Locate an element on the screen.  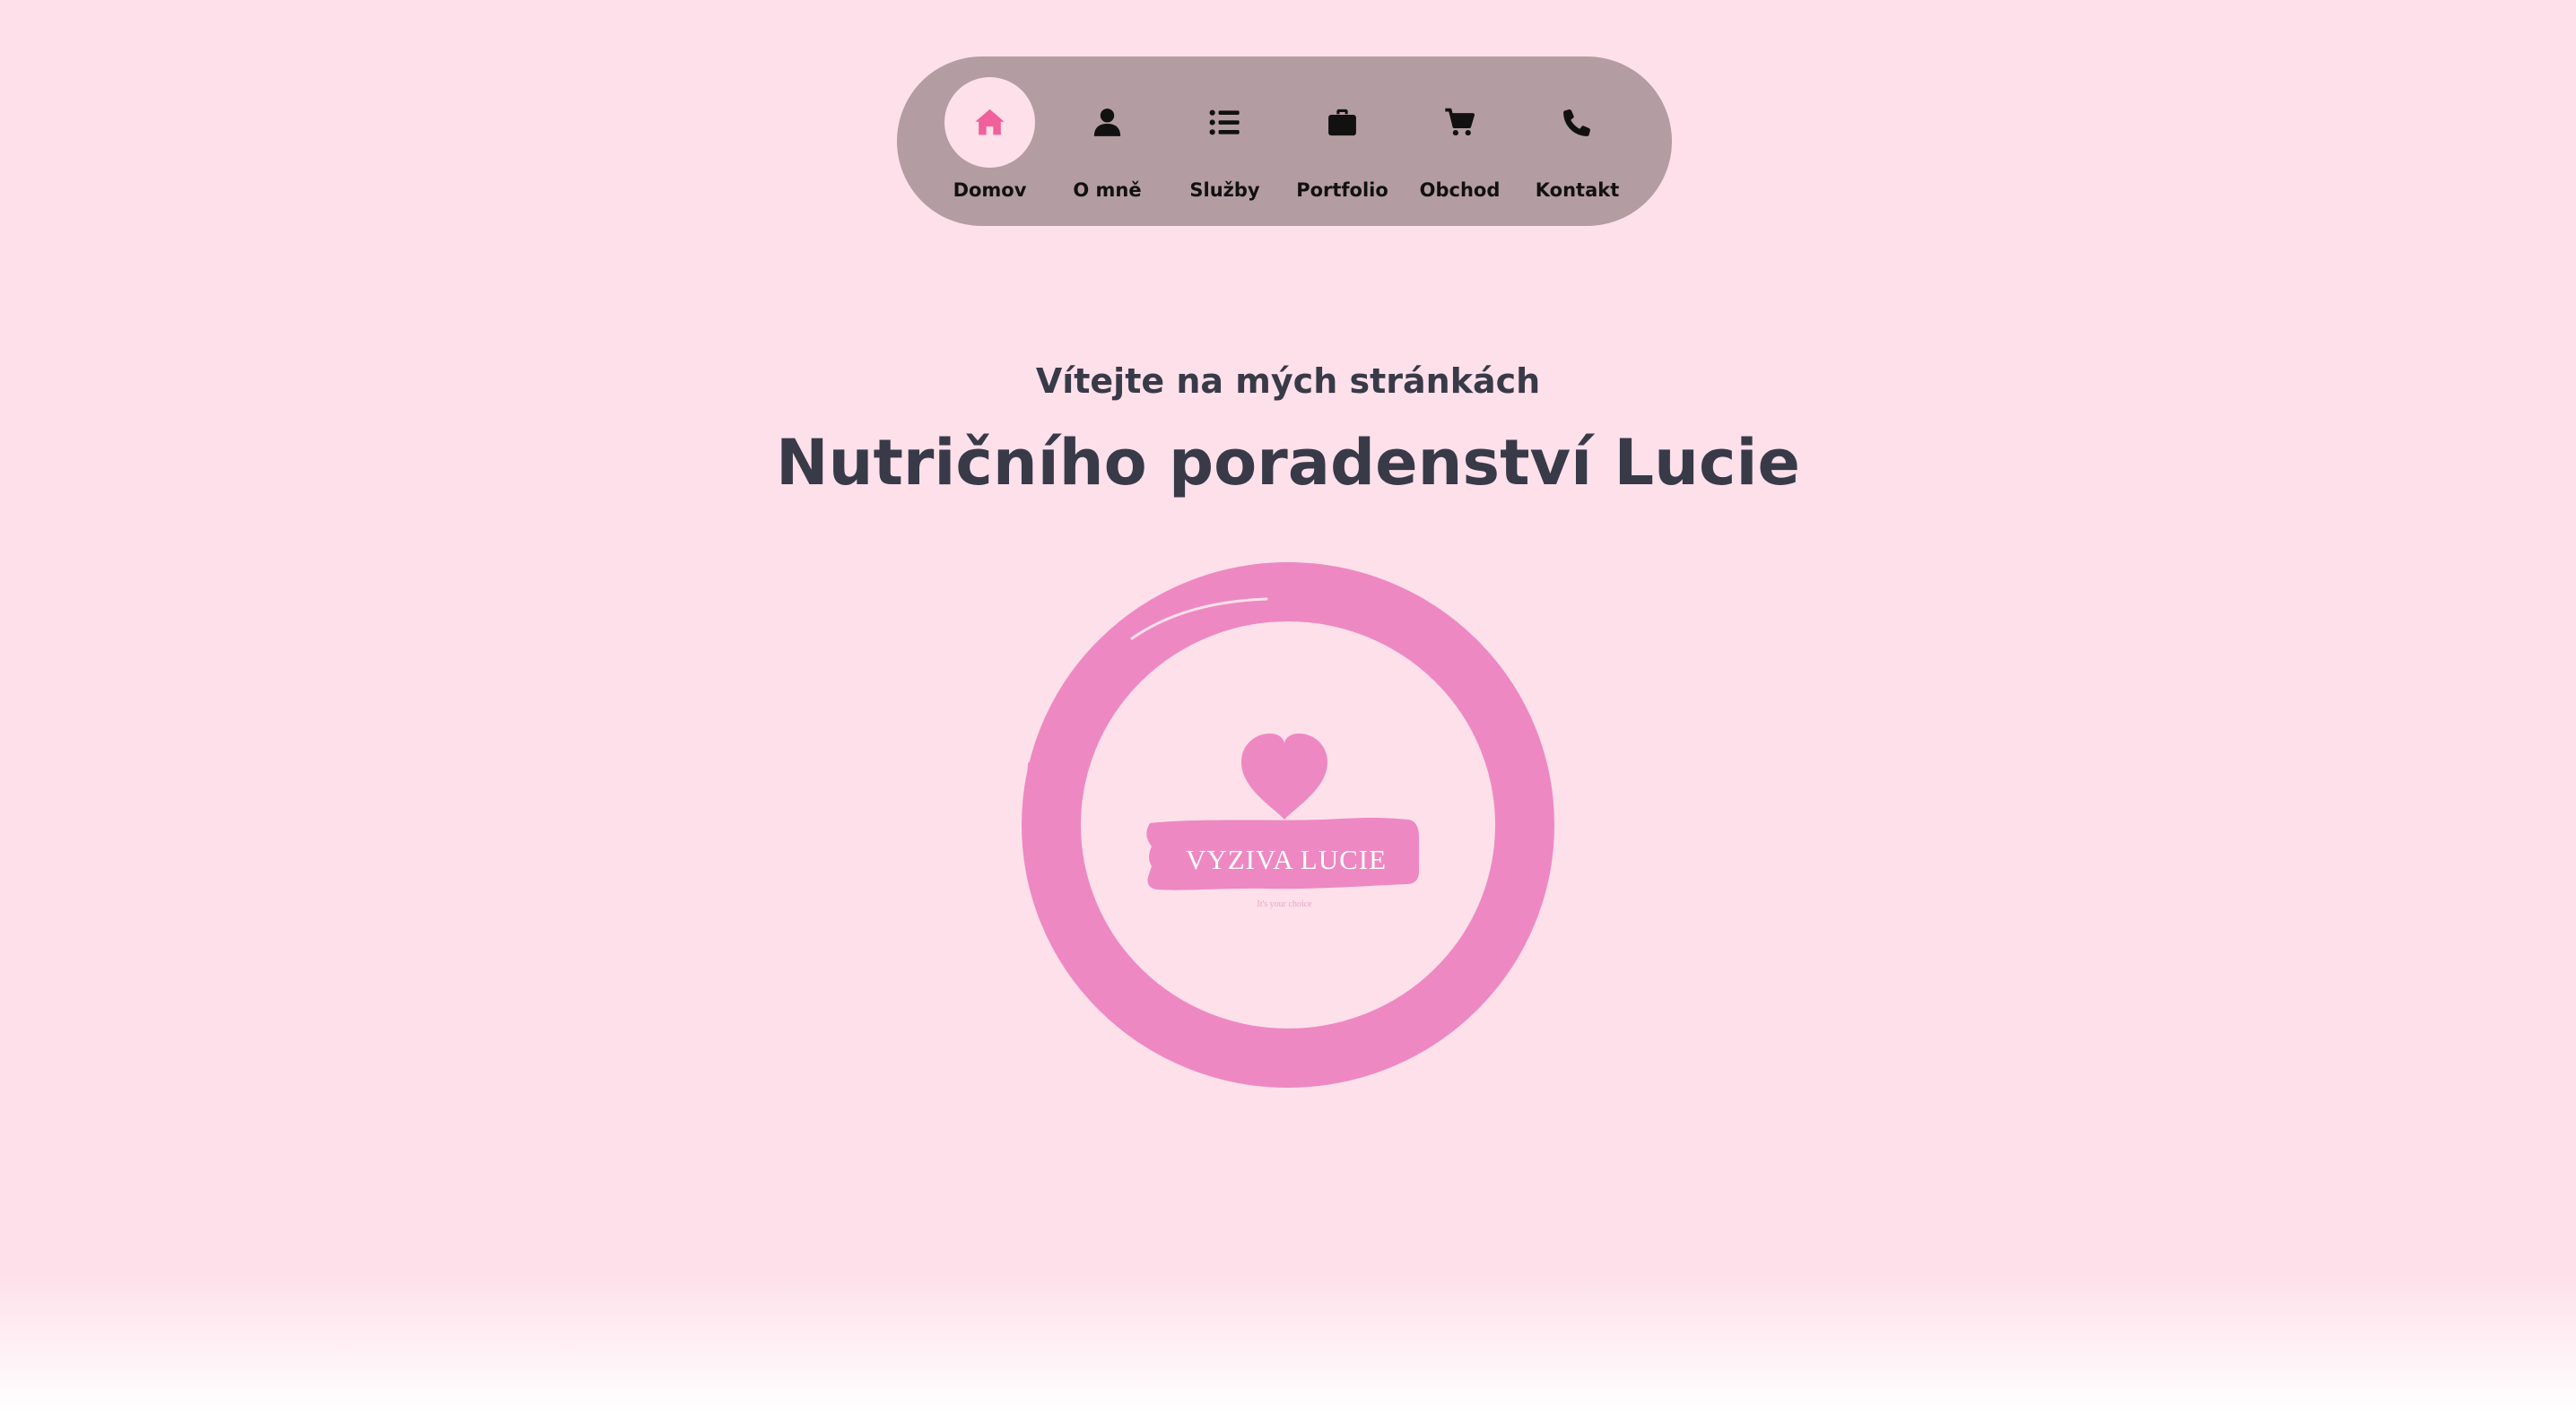
phone-icon is located at coordinates (1576, 123).